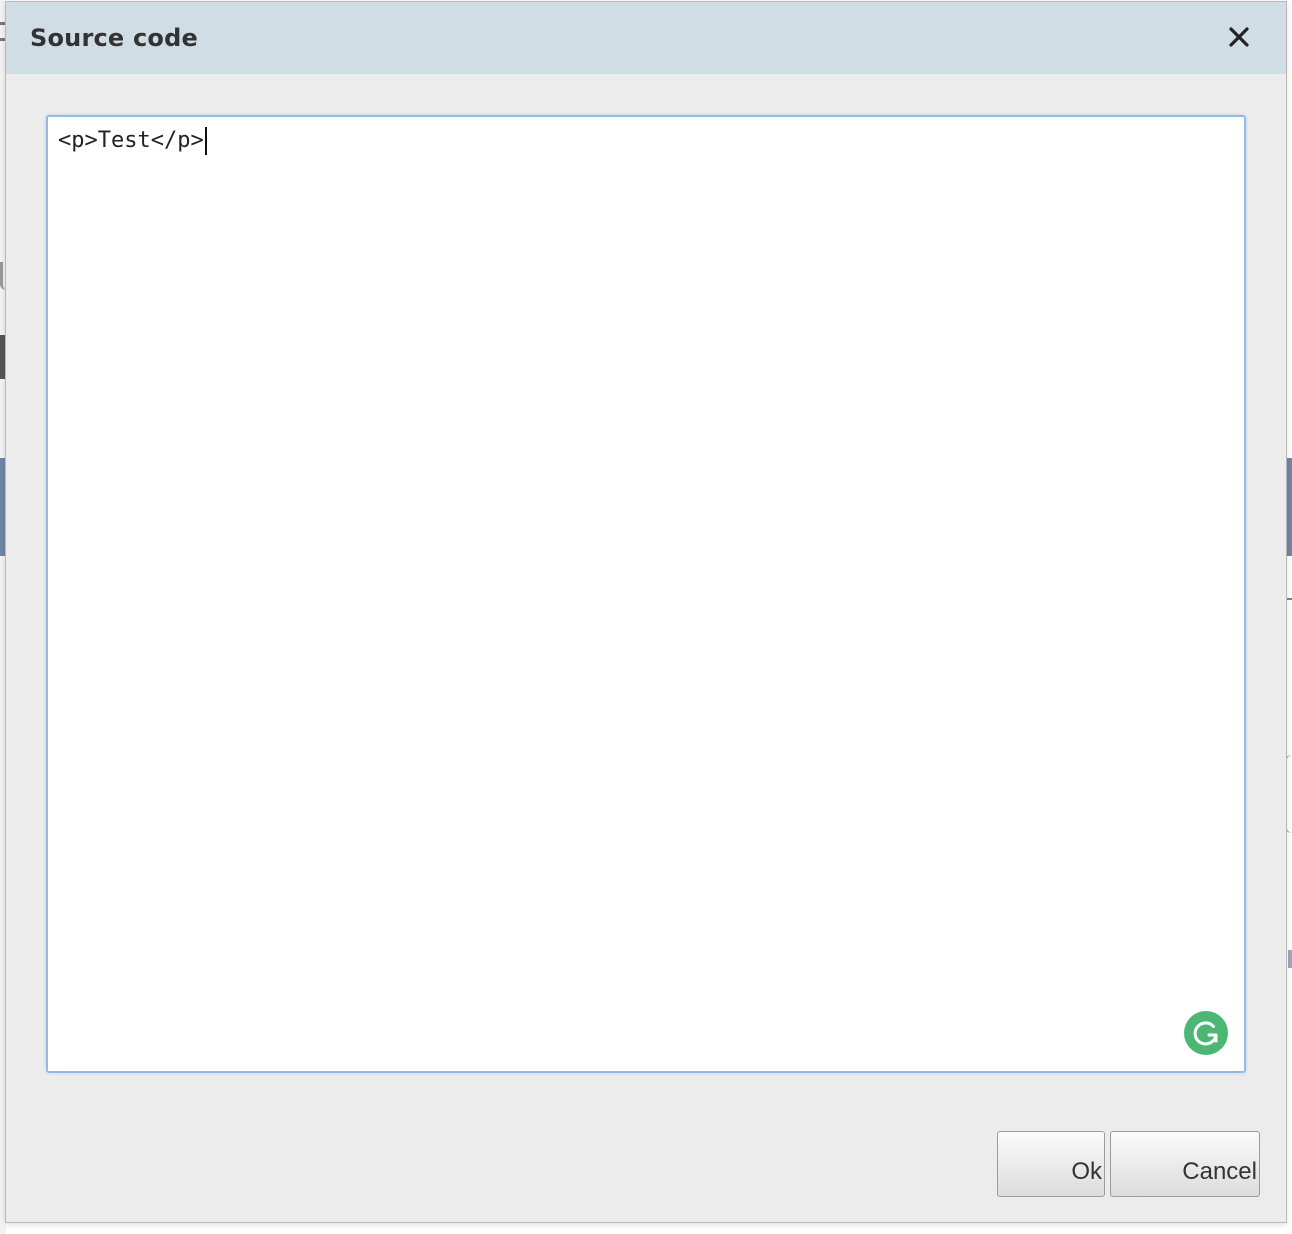 The height and width of the screenshot is (1234, 1292). I want to click on editor-content: <p>Test</p>, so click(131, 140).